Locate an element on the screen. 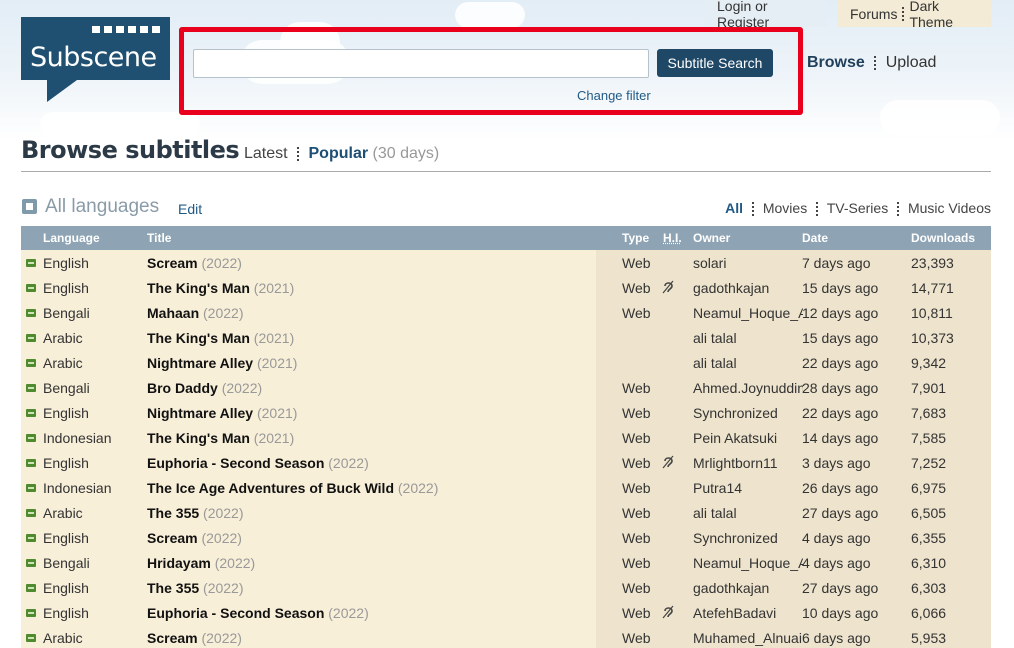  row-title-link: Mahaan (2022) is located at coordinates (195, 313).